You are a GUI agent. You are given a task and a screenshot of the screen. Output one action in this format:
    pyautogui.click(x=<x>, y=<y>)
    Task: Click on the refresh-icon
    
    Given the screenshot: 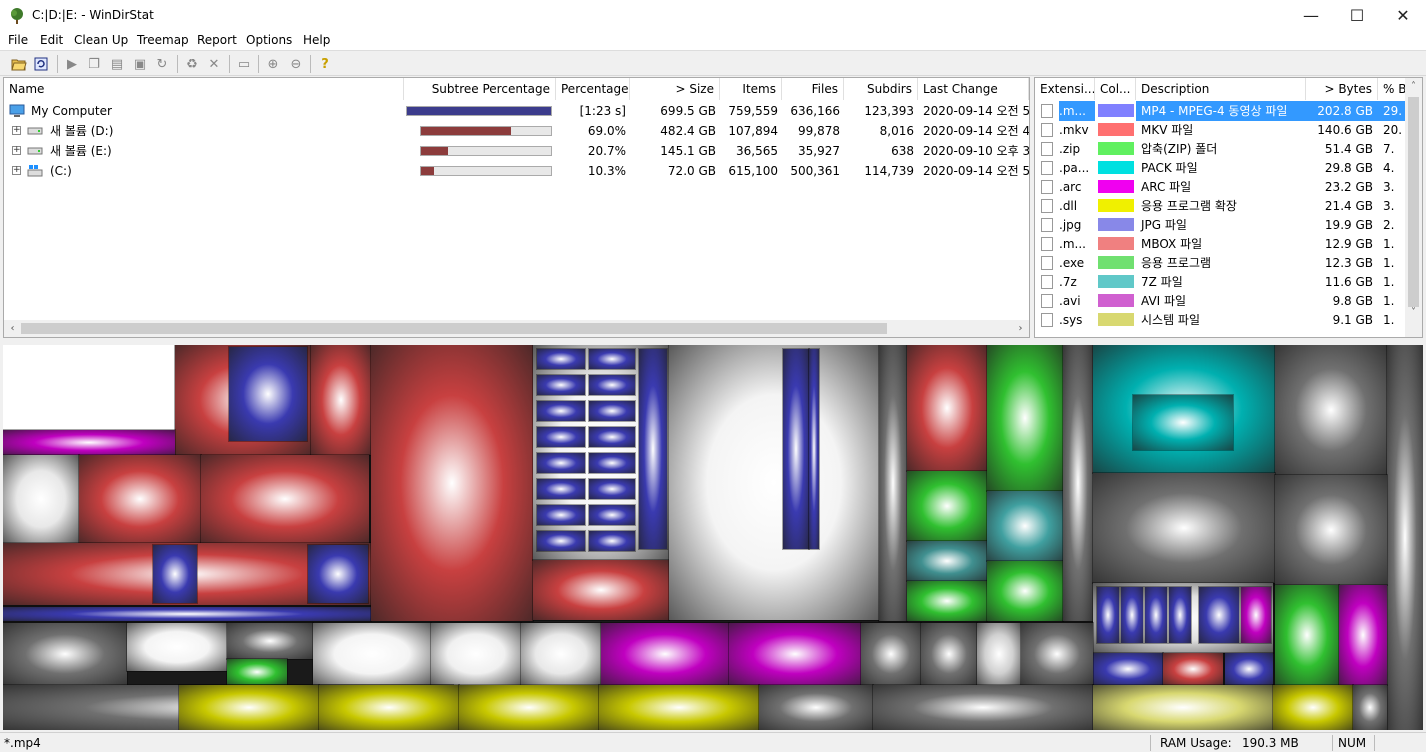 What is the action you would take?
    pyautogui.click(x=41, y=64)
    